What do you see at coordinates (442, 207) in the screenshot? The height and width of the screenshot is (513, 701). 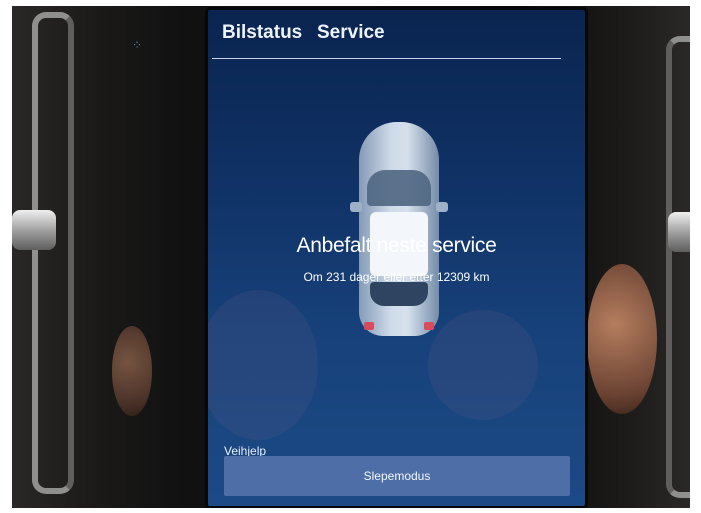 I see `car-mirror-right` at bounding box center [442, 207].